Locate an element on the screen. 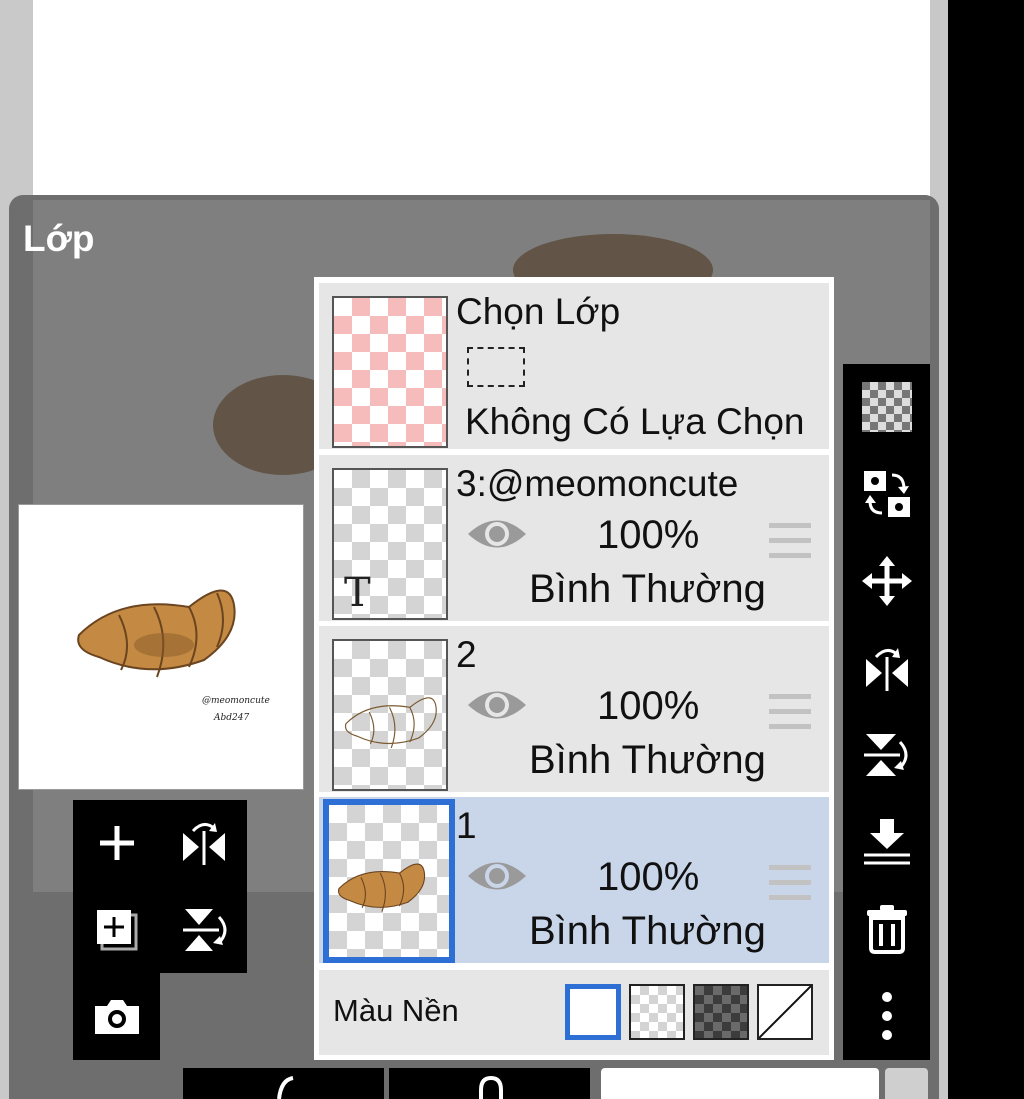 Image resolution: width=1024 pixels, height=1099 pixels. layer-row-selected: 1 100% Bình Thường is located at coordinates (574, 880).